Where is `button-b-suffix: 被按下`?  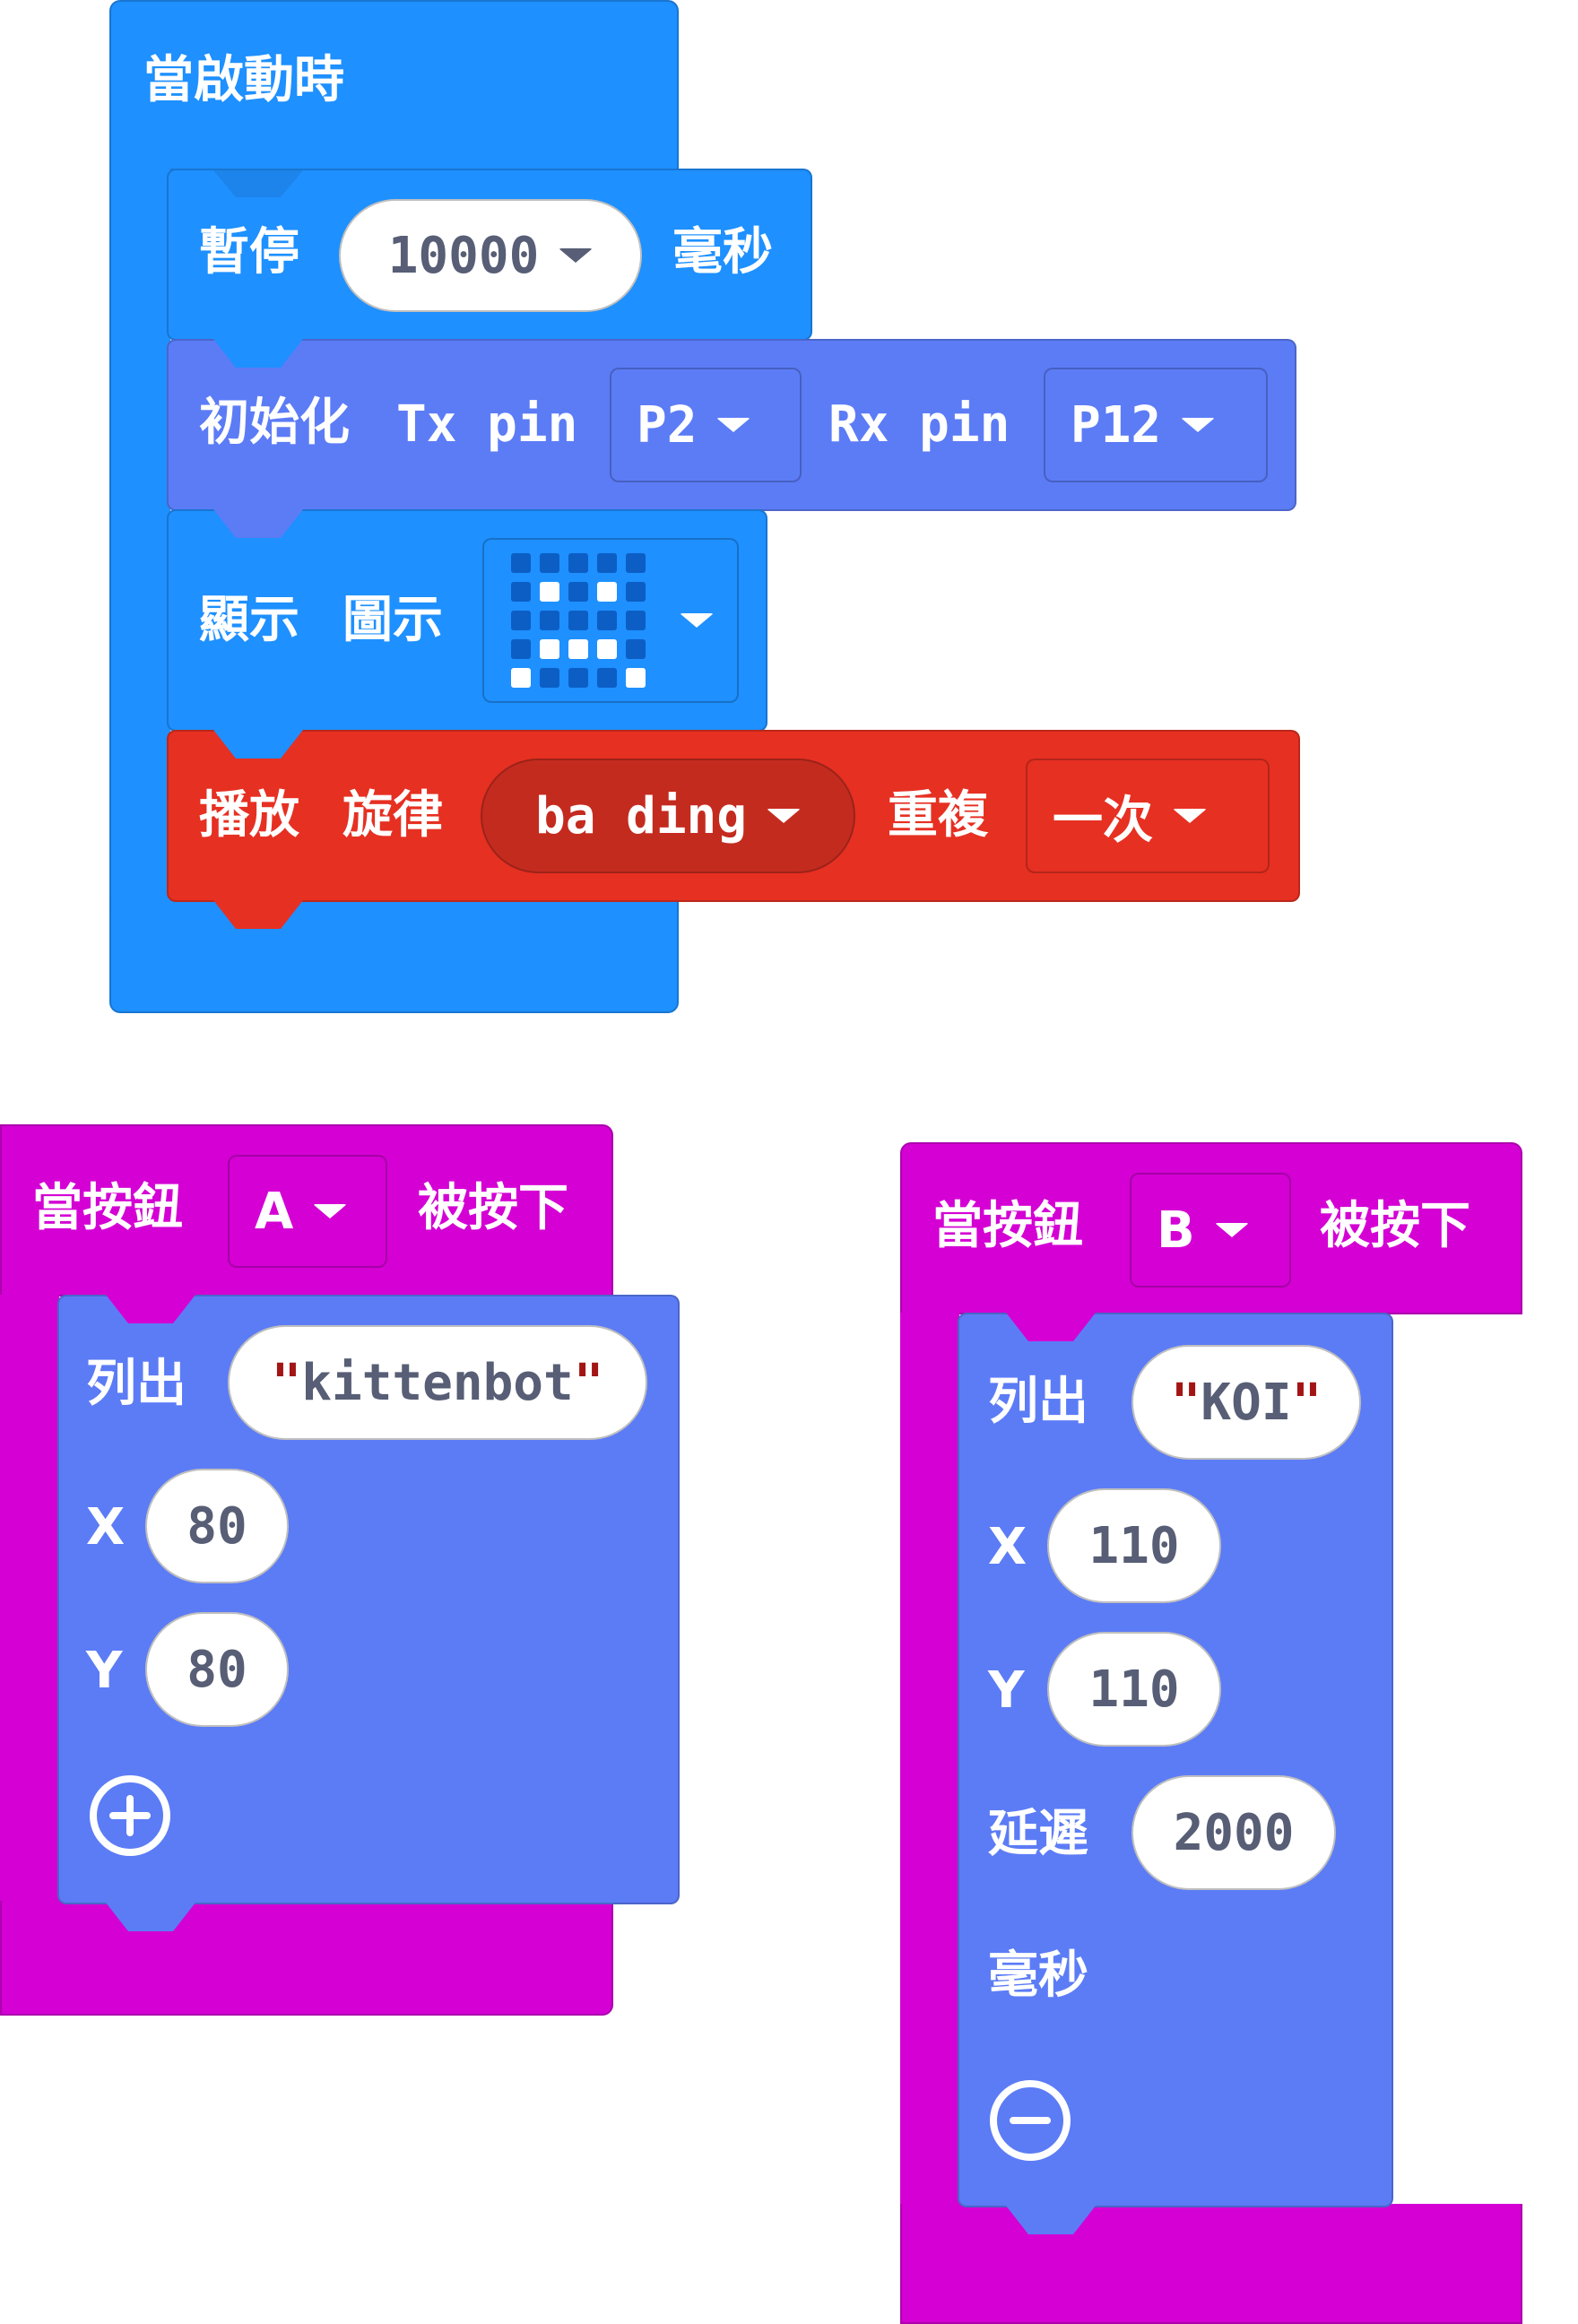 button-b-suffix: 被按下 is located at coordinates (1395, 1226).